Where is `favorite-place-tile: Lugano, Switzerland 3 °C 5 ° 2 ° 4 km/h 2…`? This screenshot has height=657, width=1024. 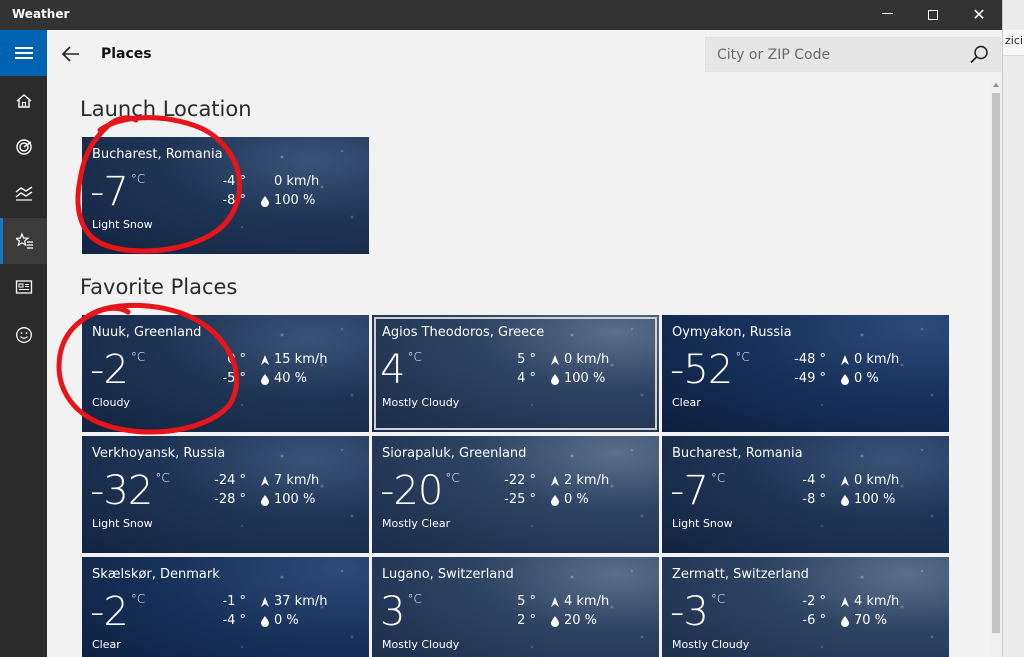 favorite-place-tile: Lugano, Switzerland 3 °C 5 ° 2 ° 4 km/h 2… is located at coordinates (515, 607).